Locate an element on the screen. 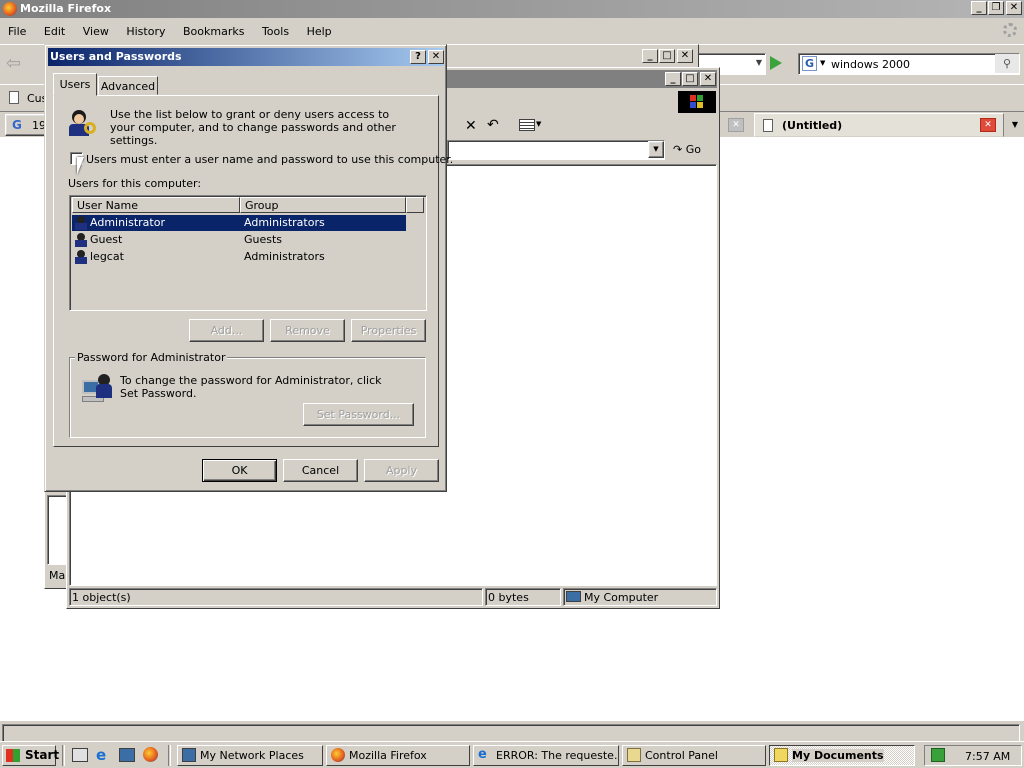 Image resolution: width=1024 pixels, height=768 pixels. user-row-administrator: Administrator Administrators is located at coordinates (239, 223).